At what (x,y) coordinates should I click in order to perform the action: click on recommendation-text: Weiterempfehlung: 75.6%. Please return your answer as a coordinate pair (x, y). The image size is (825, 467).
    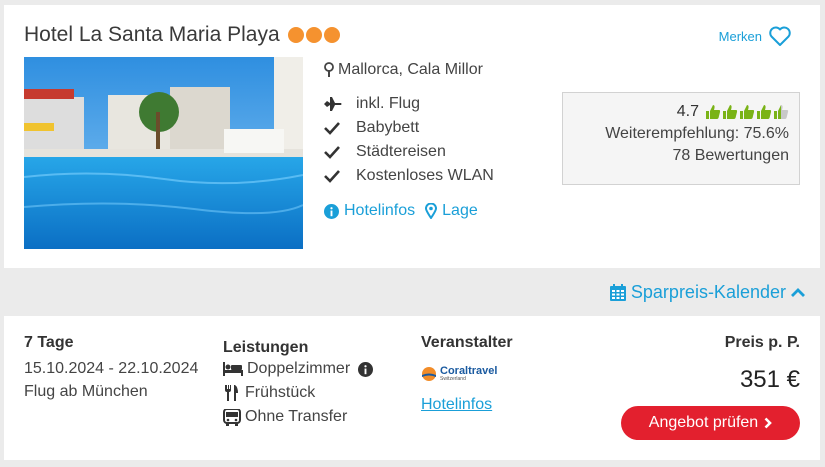
    Looking at the image, I should click on (697, 133).